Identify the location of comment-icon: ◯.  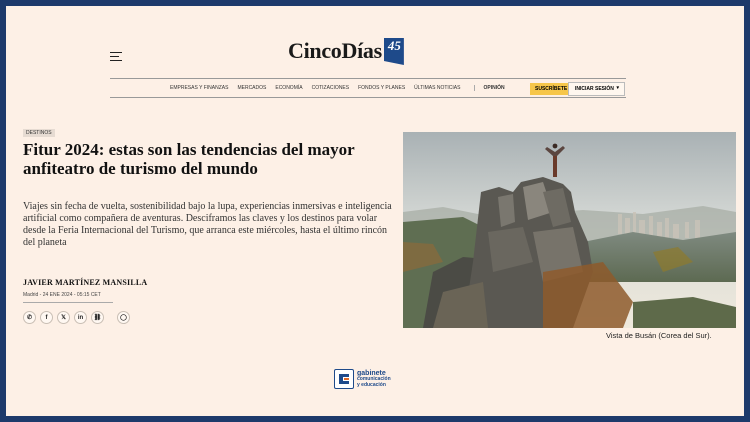
(123, 317).